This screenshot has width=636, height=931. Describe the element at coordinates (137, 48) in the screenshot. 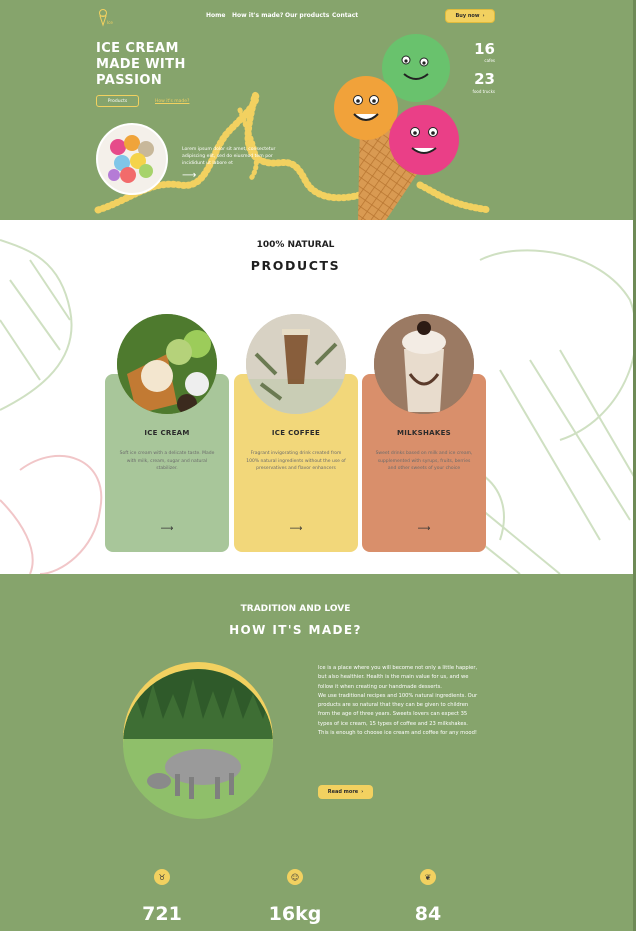

I see `hero-title-line1: ICE CREAM` at that location.